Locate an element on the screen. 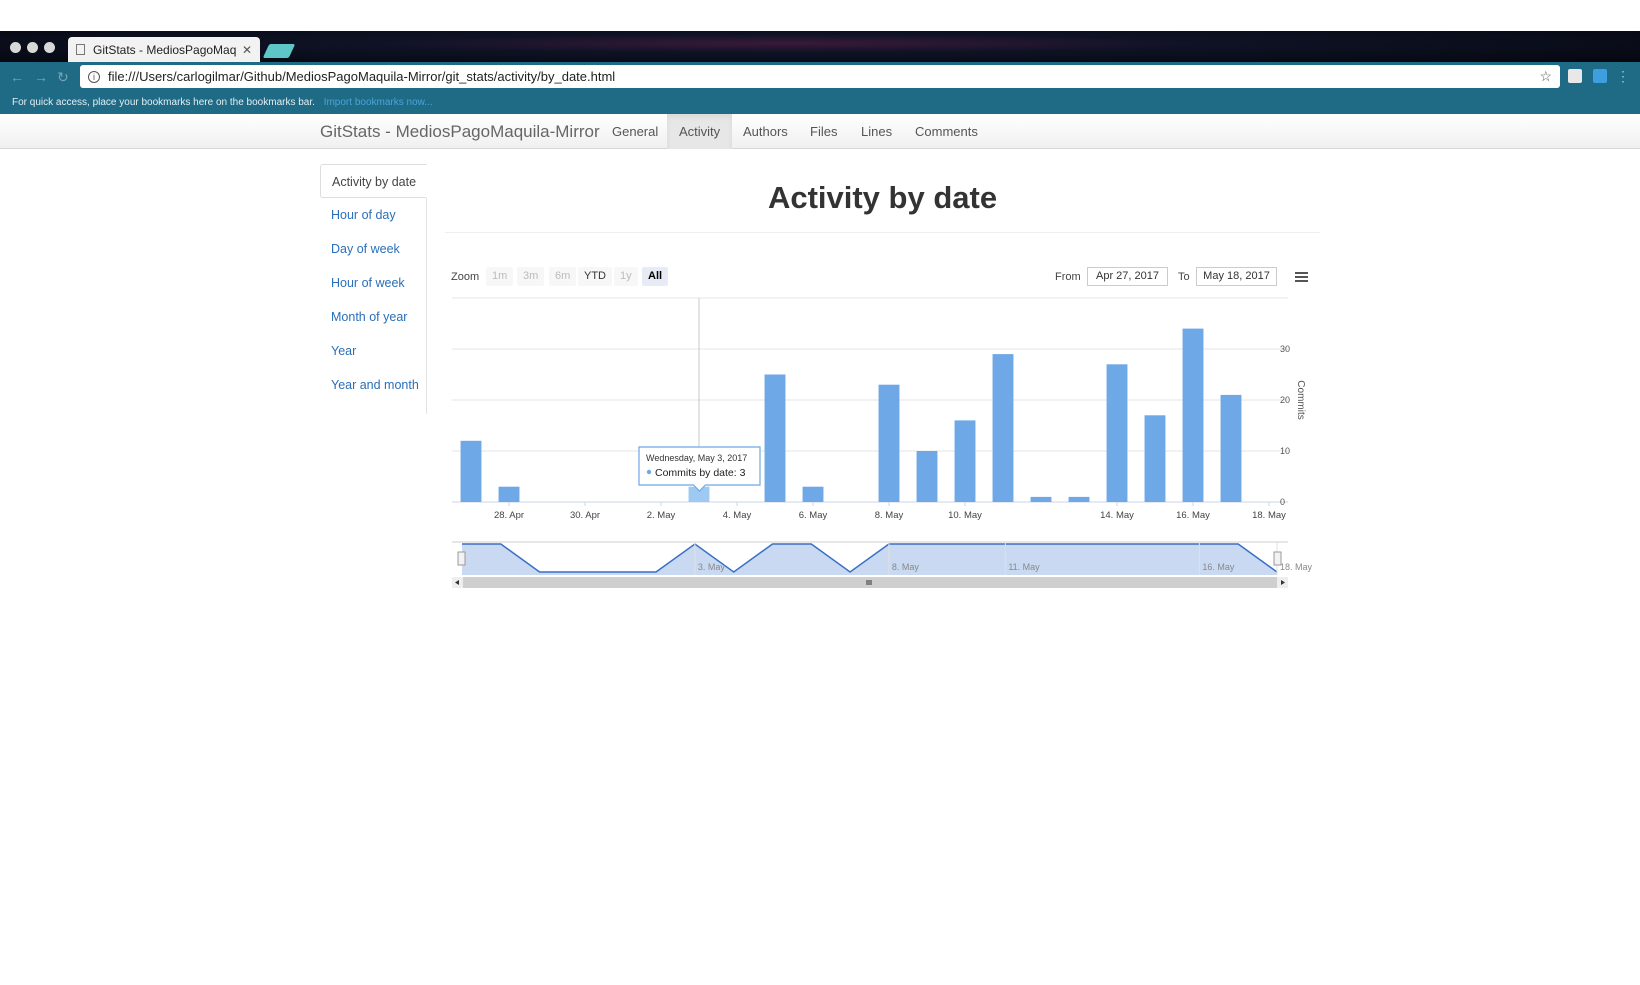 The height and width of the screenshot is (985, 1640). navigator-scrollbar is located at coordinates (870, 582).